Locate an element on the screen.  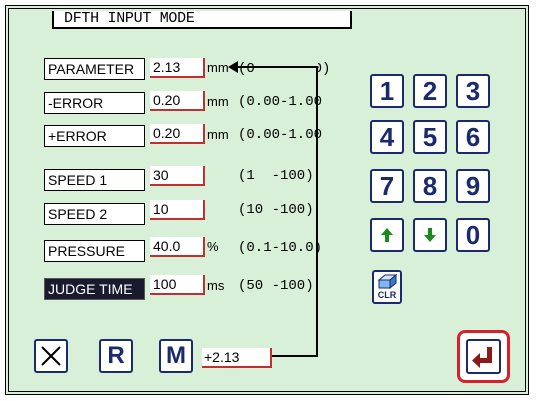
key-0: 0 is located at coordinates (473, 235).